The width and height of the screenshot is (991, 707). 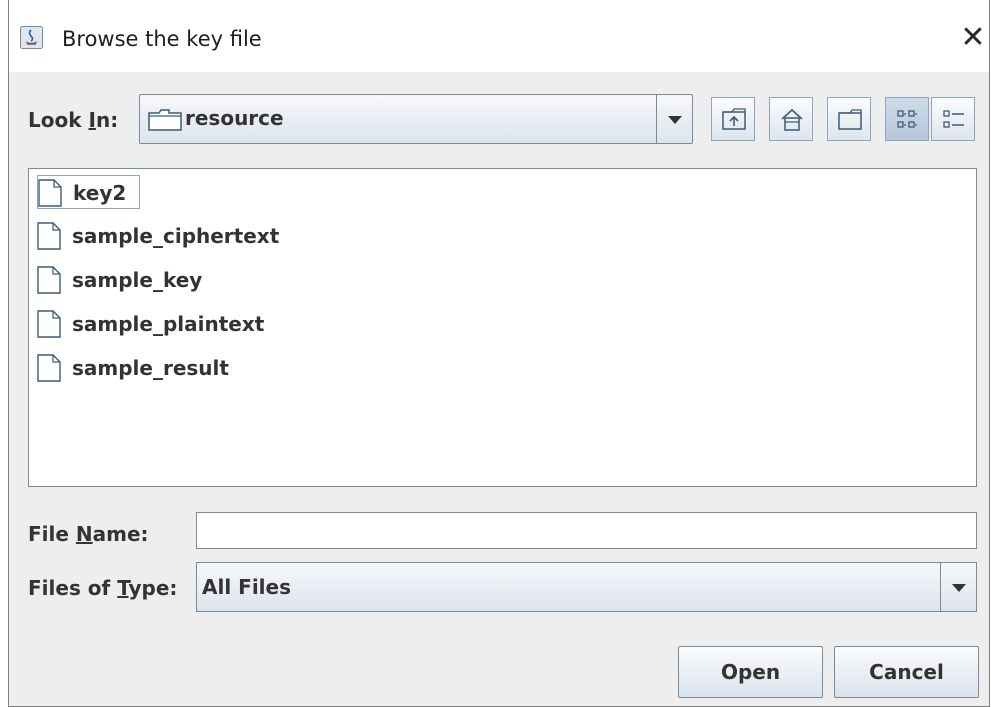 What do you see at coordinates (100, 193) in the screenshot?
I see `file-name: key2` at bounding box center [100, 193].